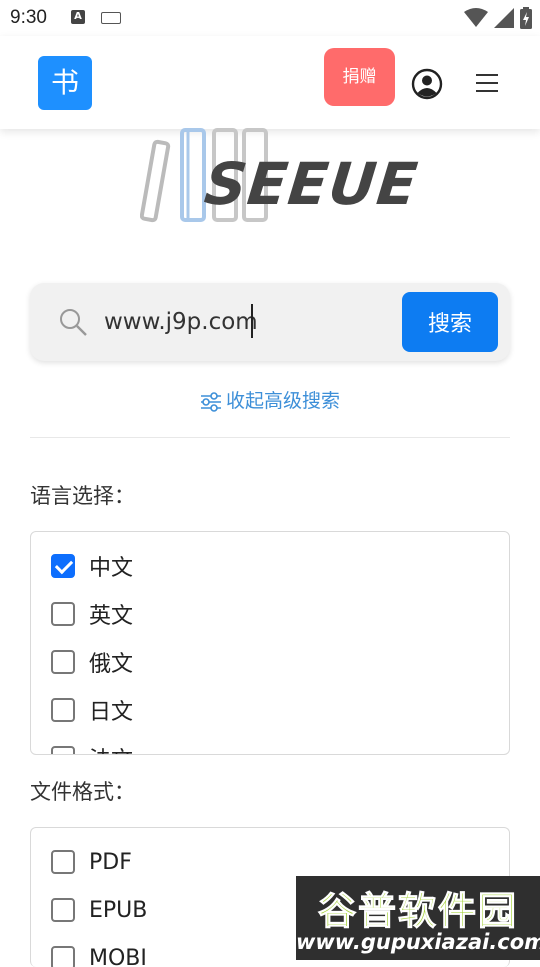 The width and height of the screenshot is (540, 967). I want to click on language-option-russian: 俄文, so click(92, 662).